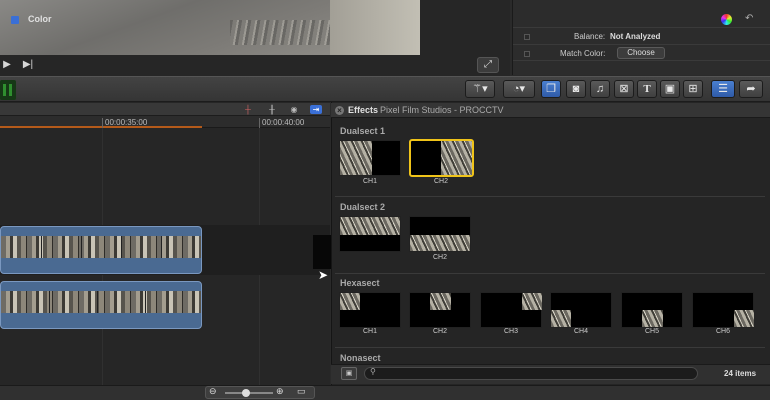 This screenshot has height=400, width=770. I want to click on cursor-icon: ➤, so click(323, 275).